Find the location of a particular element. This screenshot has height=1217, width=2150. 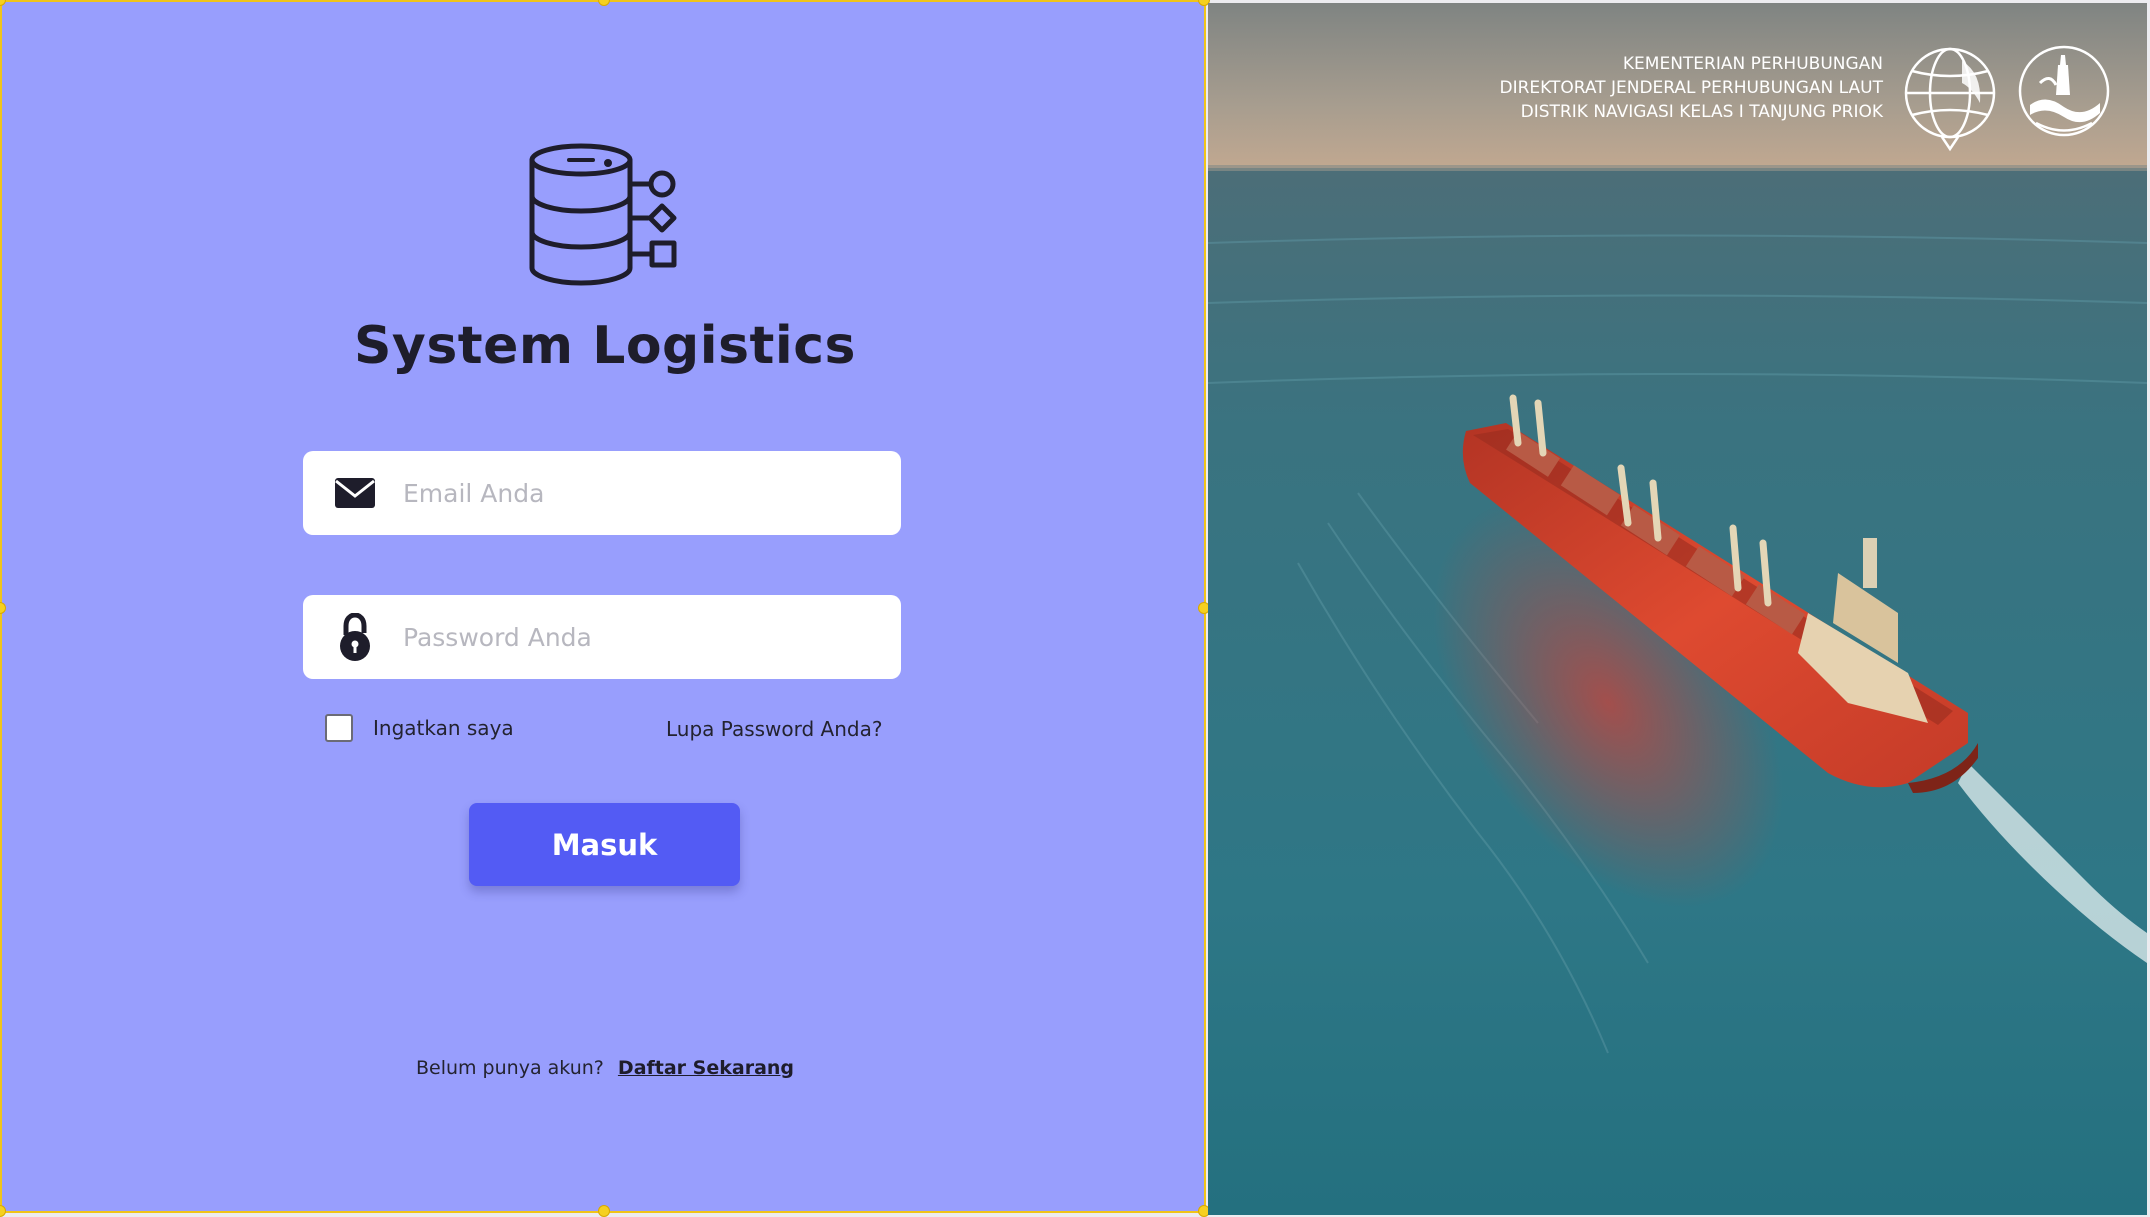

remember-checkbox is located at coordinates (339, 728).